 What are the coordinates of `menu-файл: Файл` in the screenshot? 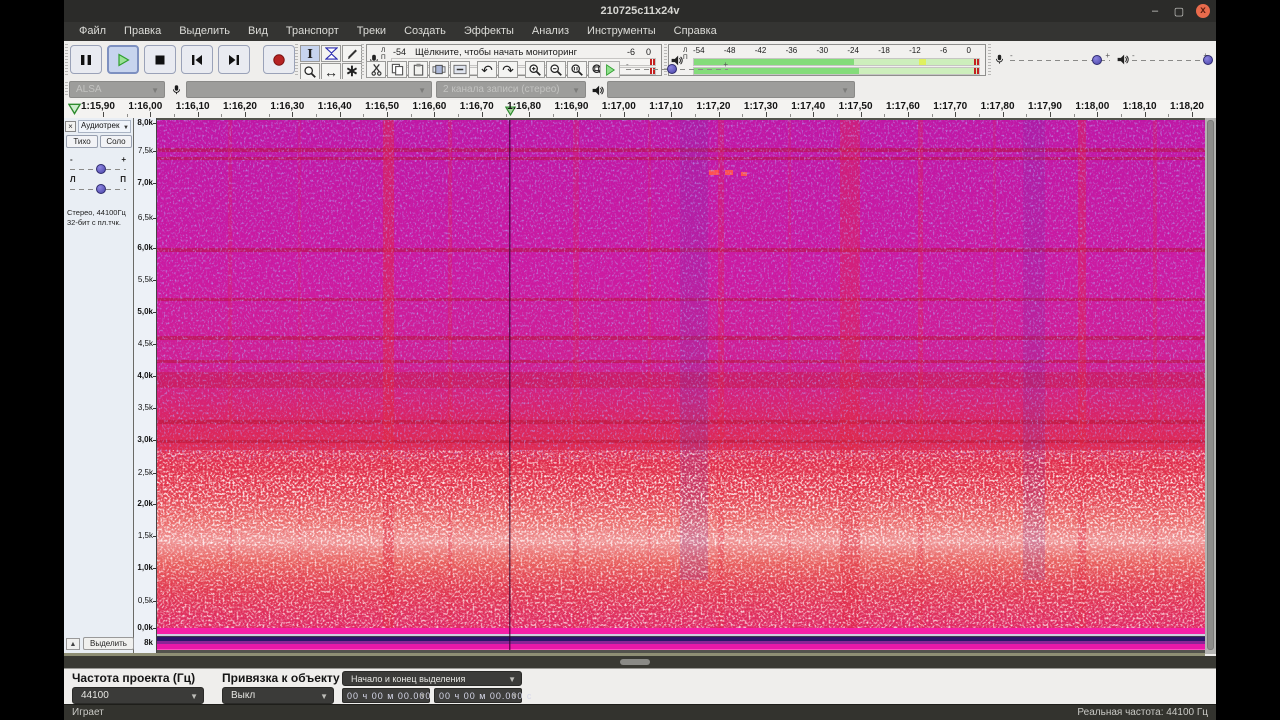 It's located at (92, 31).